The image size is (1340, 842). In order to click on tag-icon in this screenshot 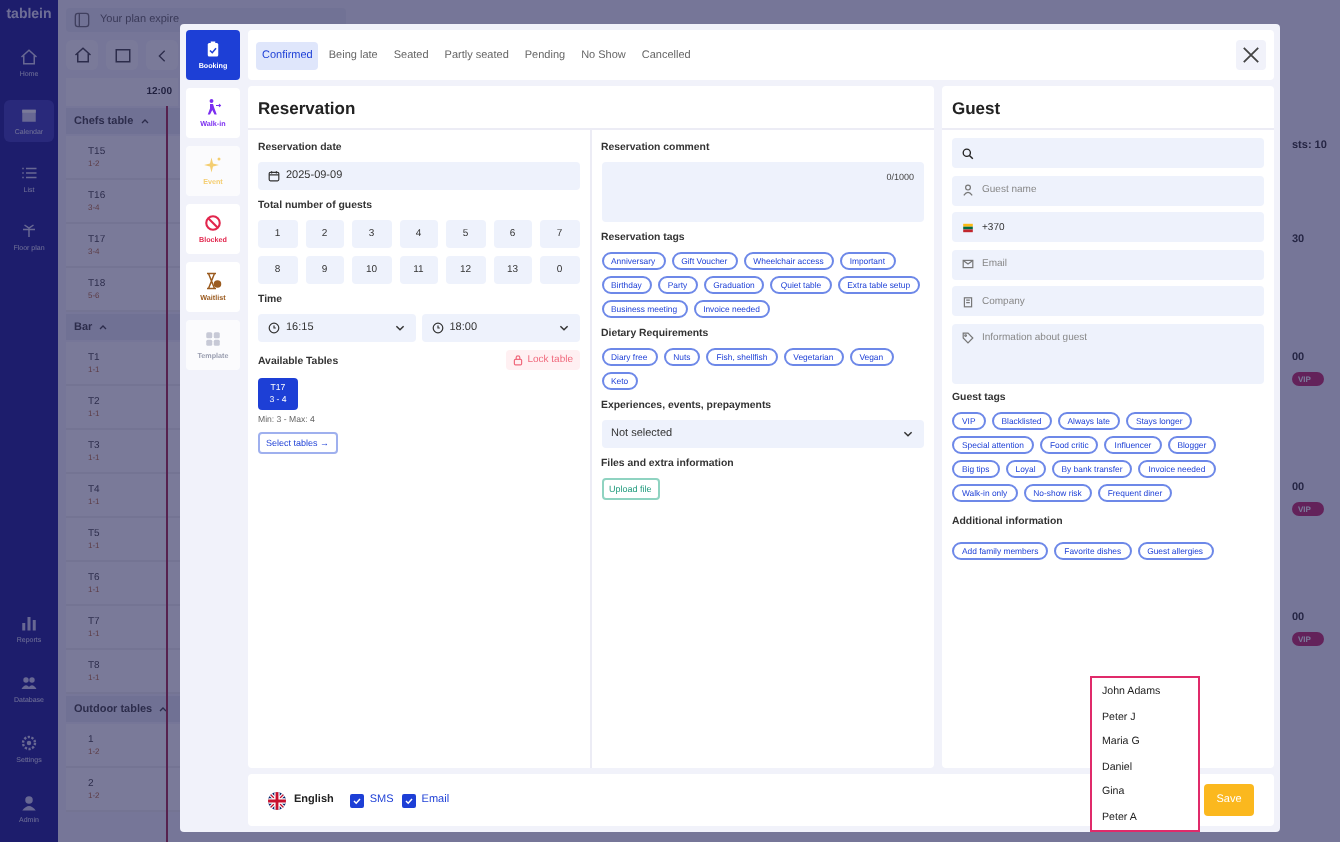, I will do `click(968, 338)`.